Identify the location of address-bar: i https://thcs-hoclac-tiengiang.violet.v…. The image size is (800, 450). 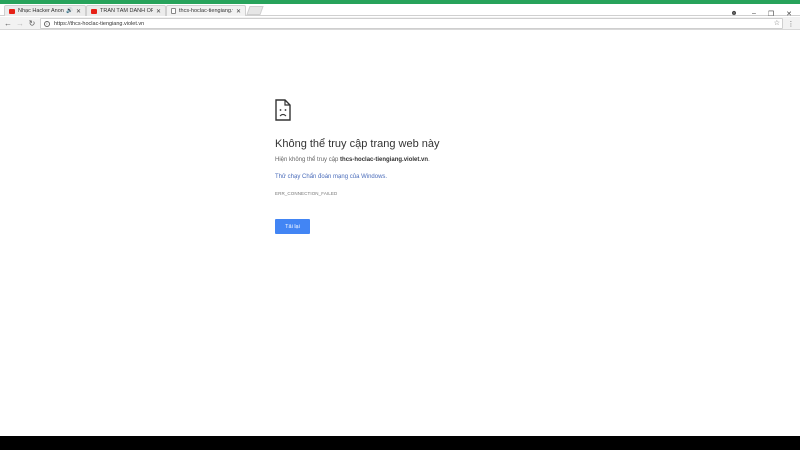
(411, 23).